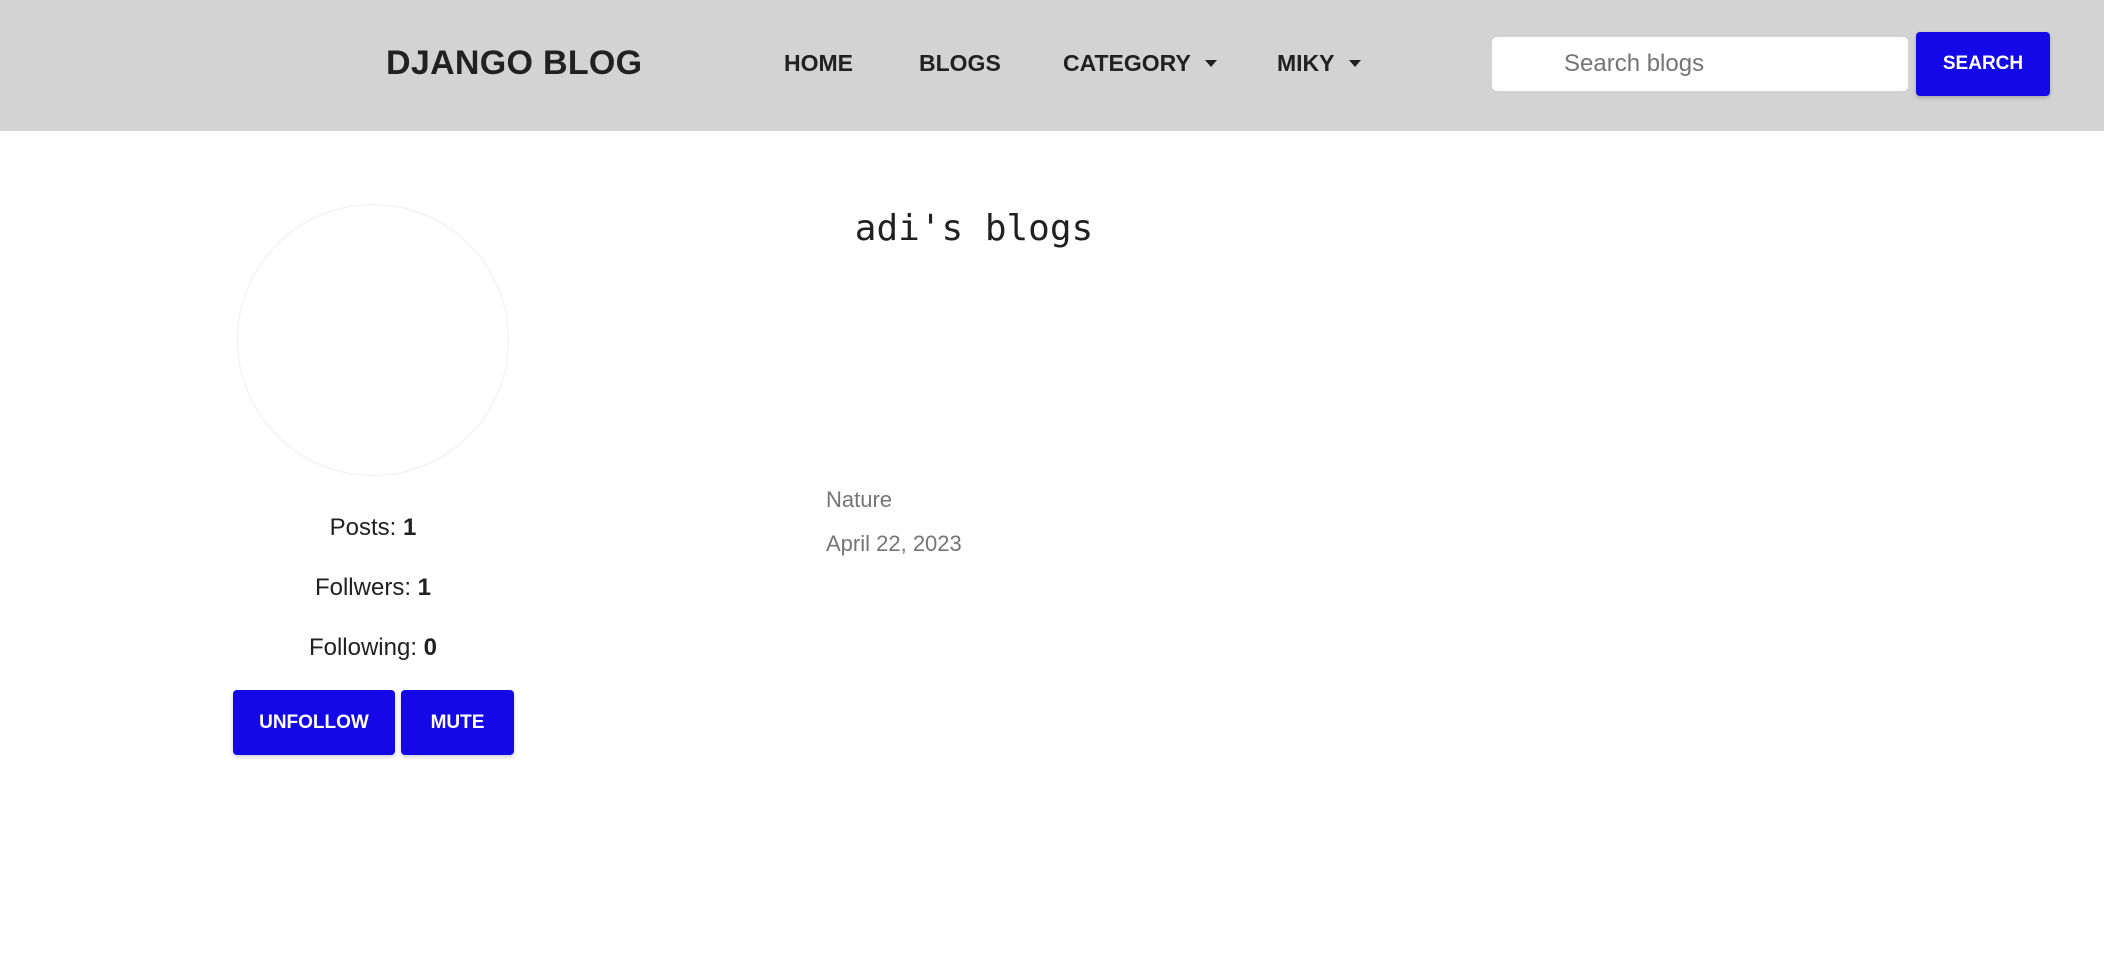 This screenshot has height=955, width=2104. Describe the element at coordinates (430, 647) in the screenshot. I see `following-count-value: 0` at that location.